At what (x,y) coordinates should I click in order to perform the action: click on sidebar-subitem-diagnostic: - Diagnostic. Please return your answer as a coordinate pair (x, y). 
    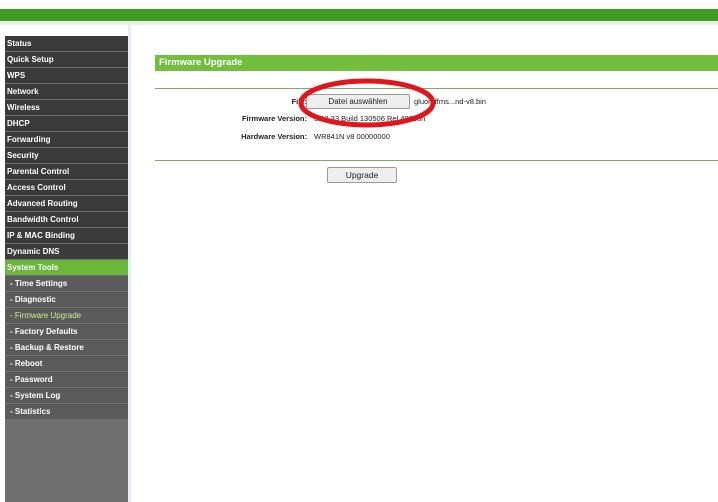
    Looking at the image, I should click on (66, 299).